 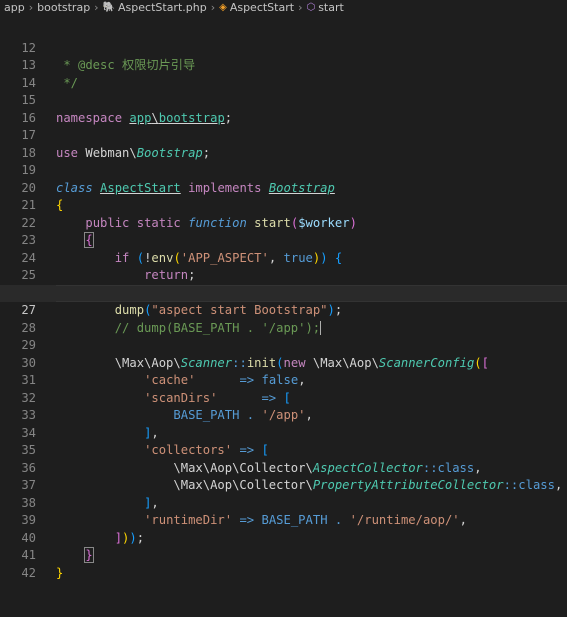 I want to click on code-line: 20 {, so click(x=283, y=187).